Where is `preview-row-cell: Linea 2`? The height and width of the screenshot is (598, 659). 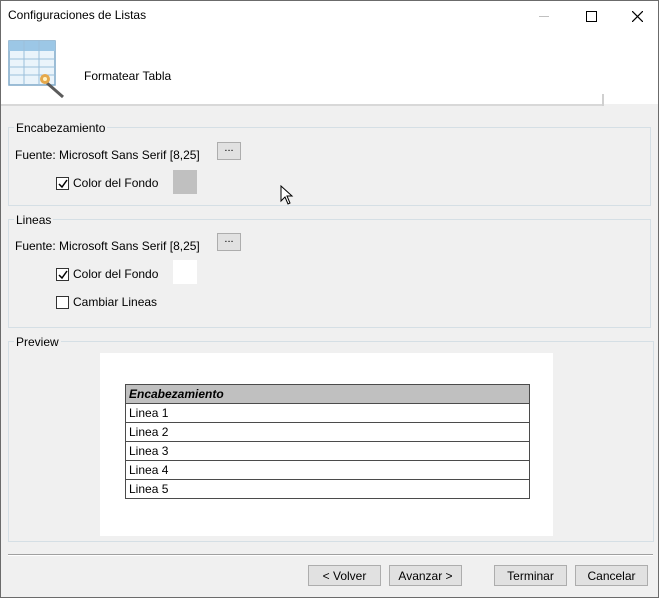 preview-row-cell: Linea 2 is located at coordinates (327, 432).